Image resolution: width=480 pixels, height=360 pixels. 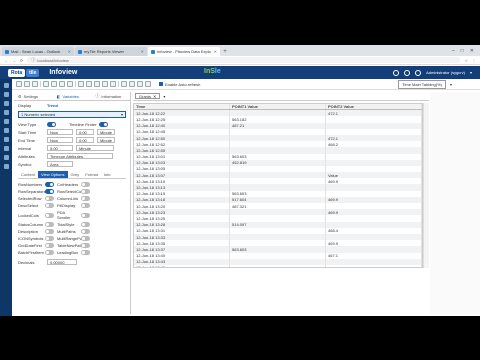 What do you see at coordinates (445, 72) in the screenshot?
I see `user-name: Administrator (sygcrv)` at bounding box center [445, 72].